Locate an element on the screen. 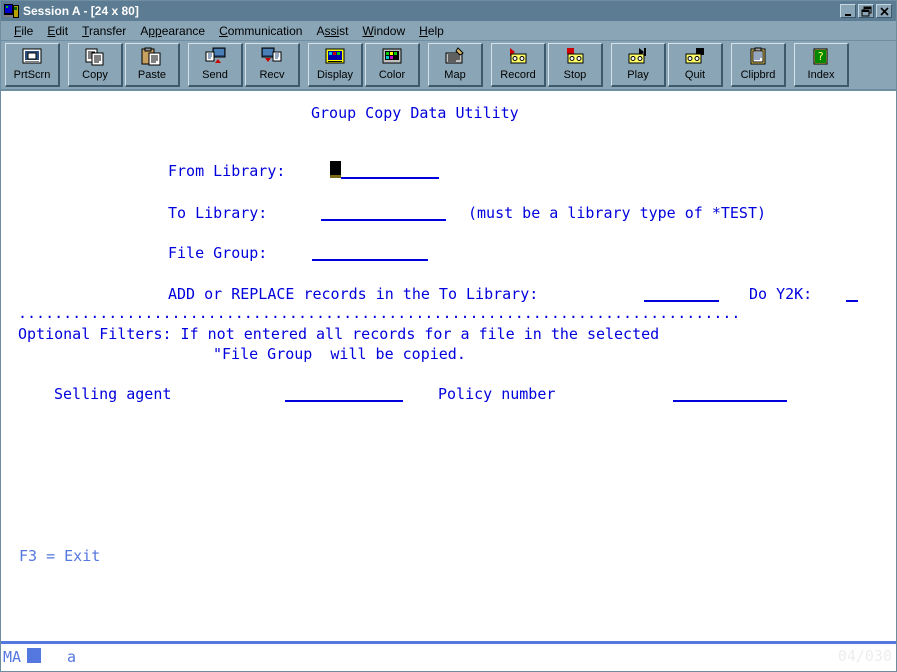 The image size is (897, 672). toolbar-button-paste: Paste is located at coordinates (152, 65).